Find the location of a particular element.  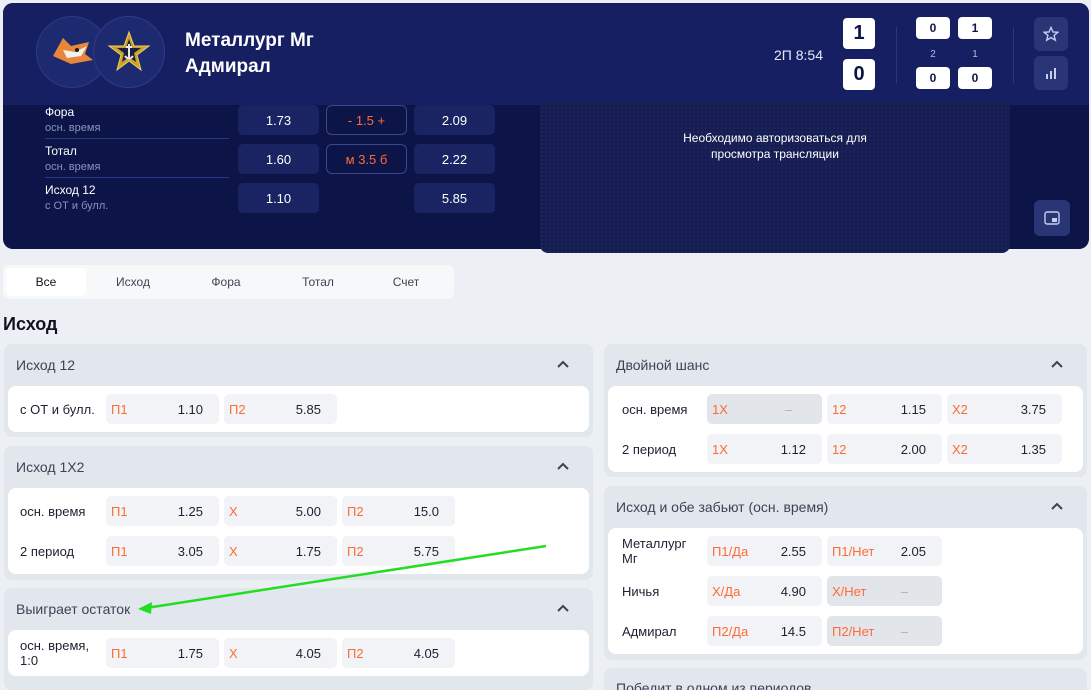

annotation-arrow is located at coordinates (342, 579).